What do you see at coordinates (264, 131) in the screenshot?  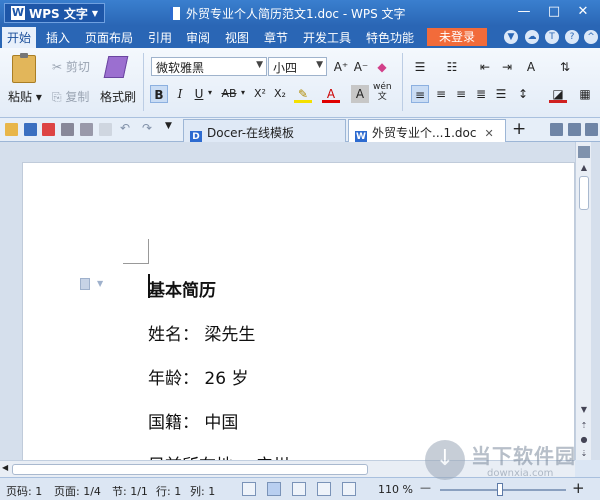 I see `tab-docer-templates: D Docer-在线模板` at bounding box center [264, 131].